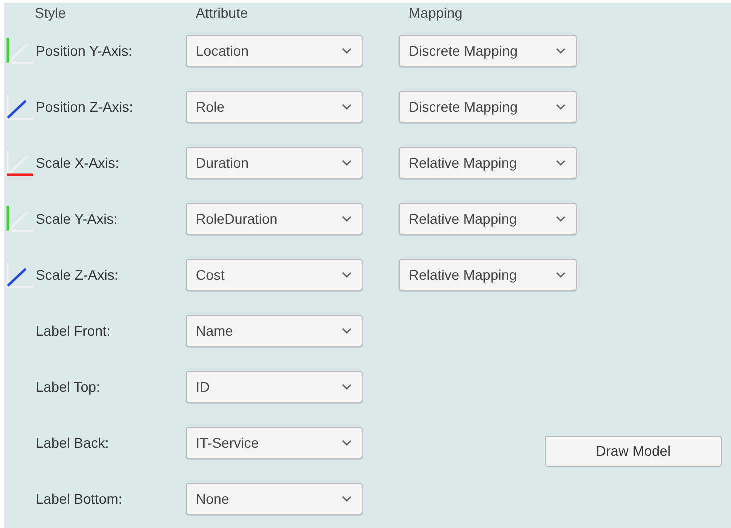 This screenshot has height=528, width=731. Describe the element at coordinates (84, 51) in the screenshot. I see `row-label: Position Y-Axis:` at that location.